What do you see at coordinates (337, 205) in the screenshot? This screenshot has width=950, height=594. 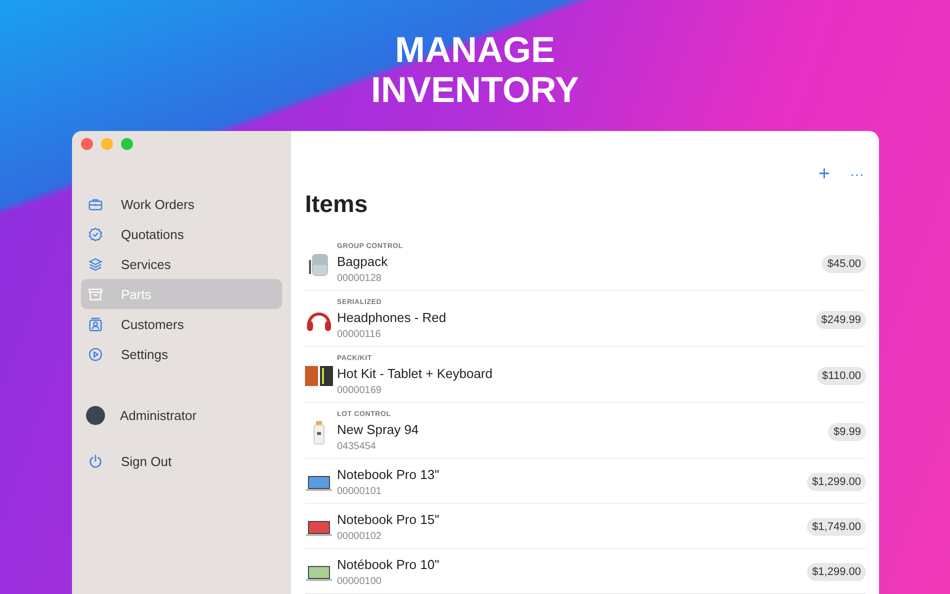 I see `page-title: Items` at bounding box center [337, 205].